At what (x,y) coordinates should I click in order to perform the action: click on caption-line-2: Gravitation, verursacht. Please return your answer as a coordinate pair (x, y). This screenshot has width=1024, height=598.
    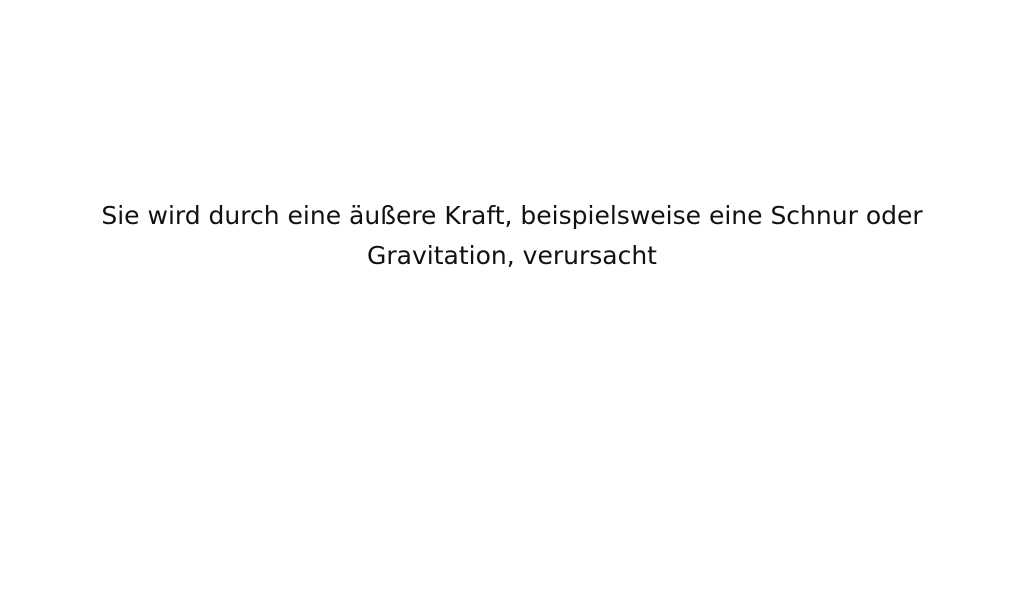
    Looking at the image, I should click on (512, 255).